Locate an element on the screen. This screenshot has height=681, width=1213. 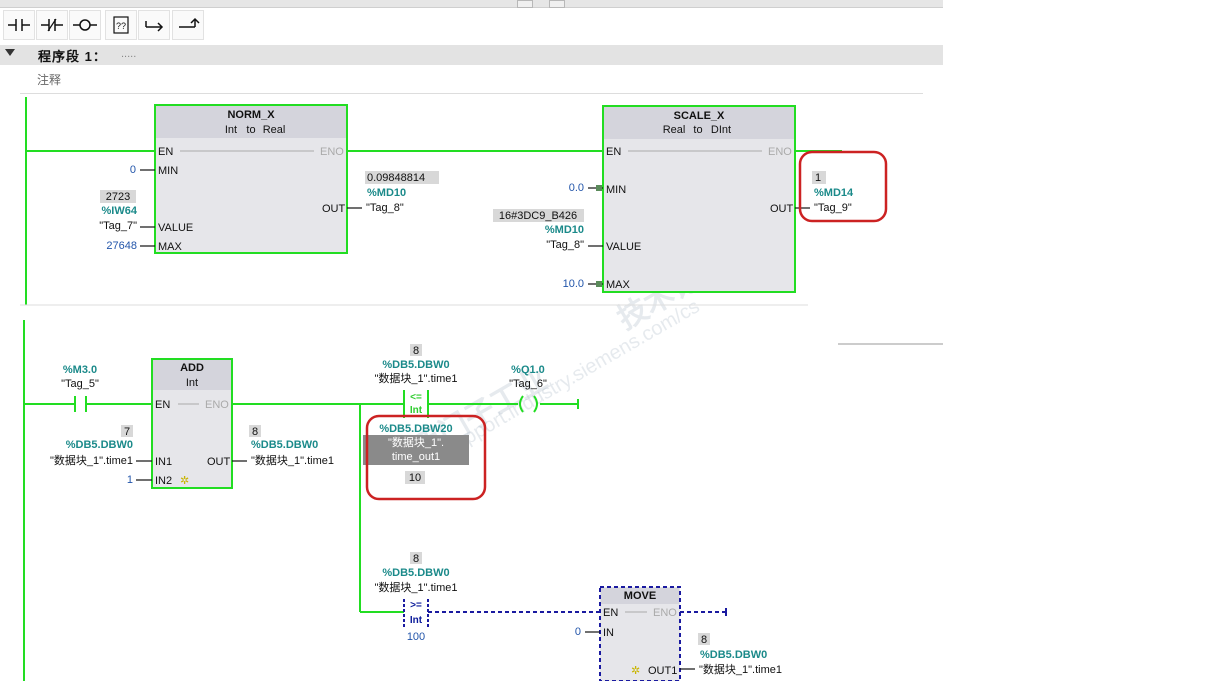
add-in1: IN1 is located at coordinates (163, 462).